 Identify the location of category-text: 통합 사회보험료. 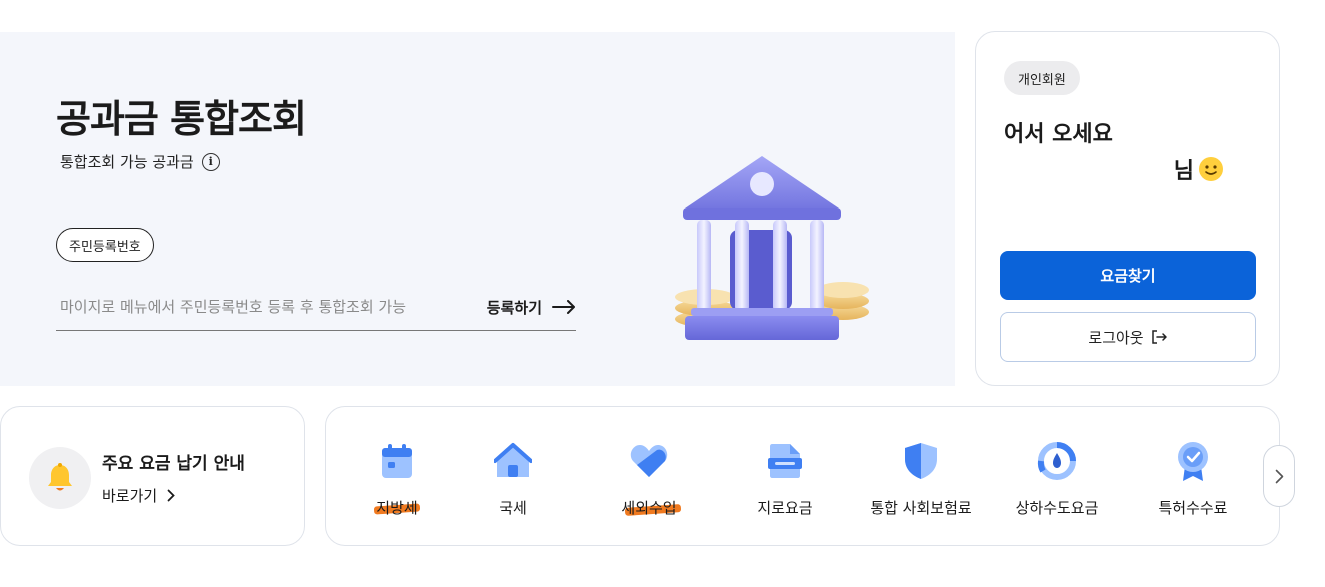
(921, 508).